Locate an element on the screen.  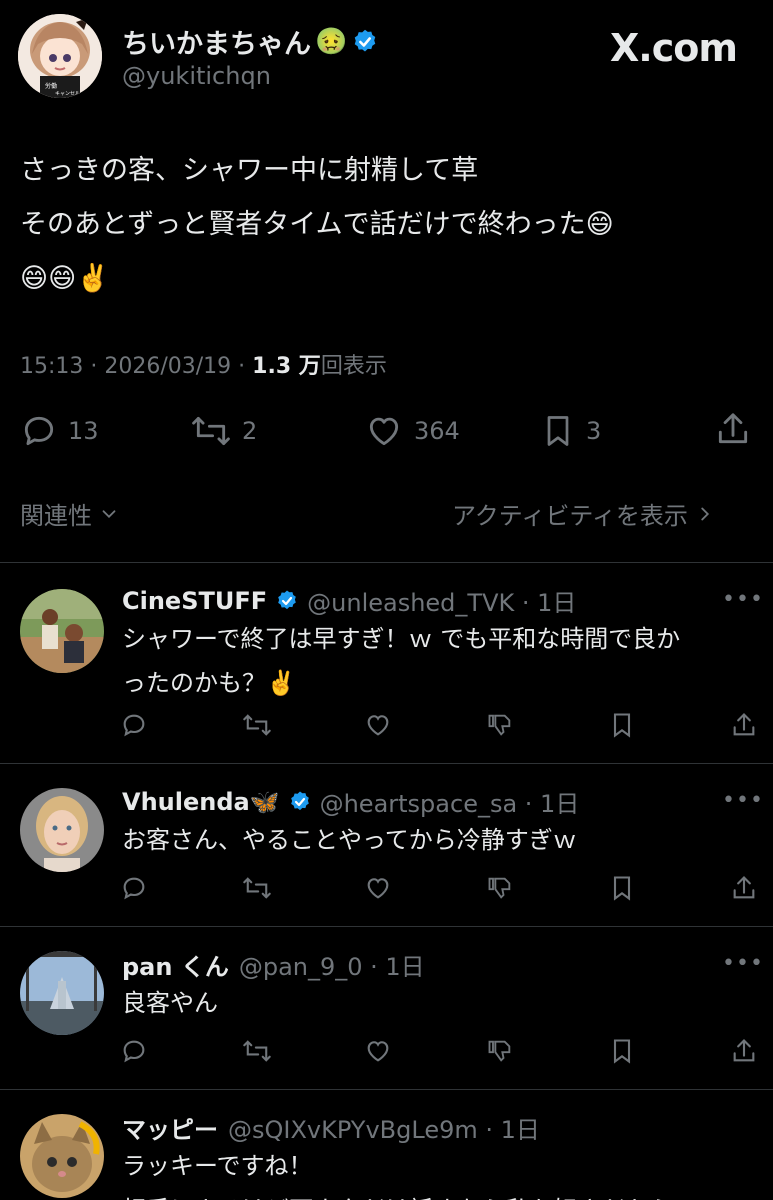
post-text-line: 😄😄✌️ is located at coordinates (65, 278).